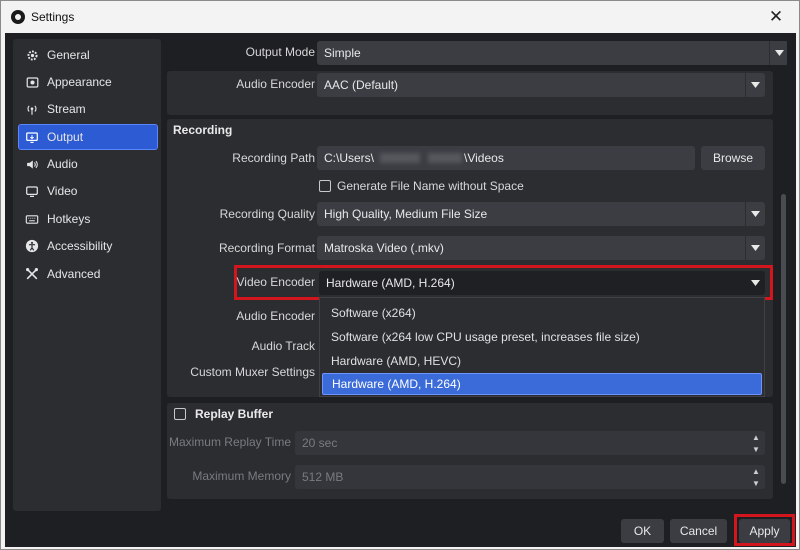 The image size is (800, 550). What do you see at coordinates (430, 186) in the screenshot?
I see `generate-filename-label: Generate File Name without Space` at bounding box center [430, 186].